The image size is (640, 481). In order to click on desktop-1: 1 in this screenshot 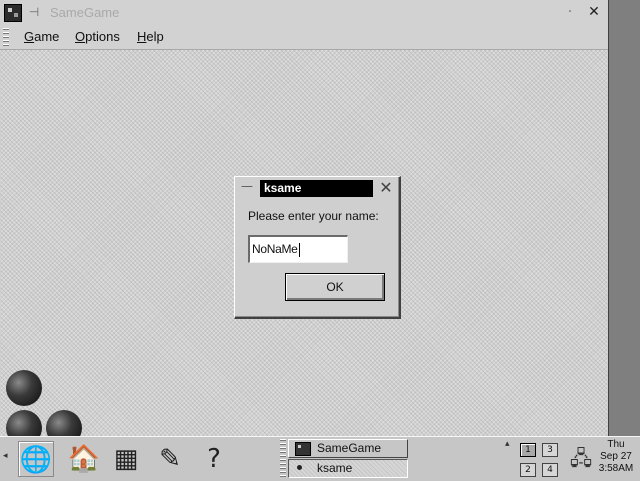, I will do `click(528, 450)`.